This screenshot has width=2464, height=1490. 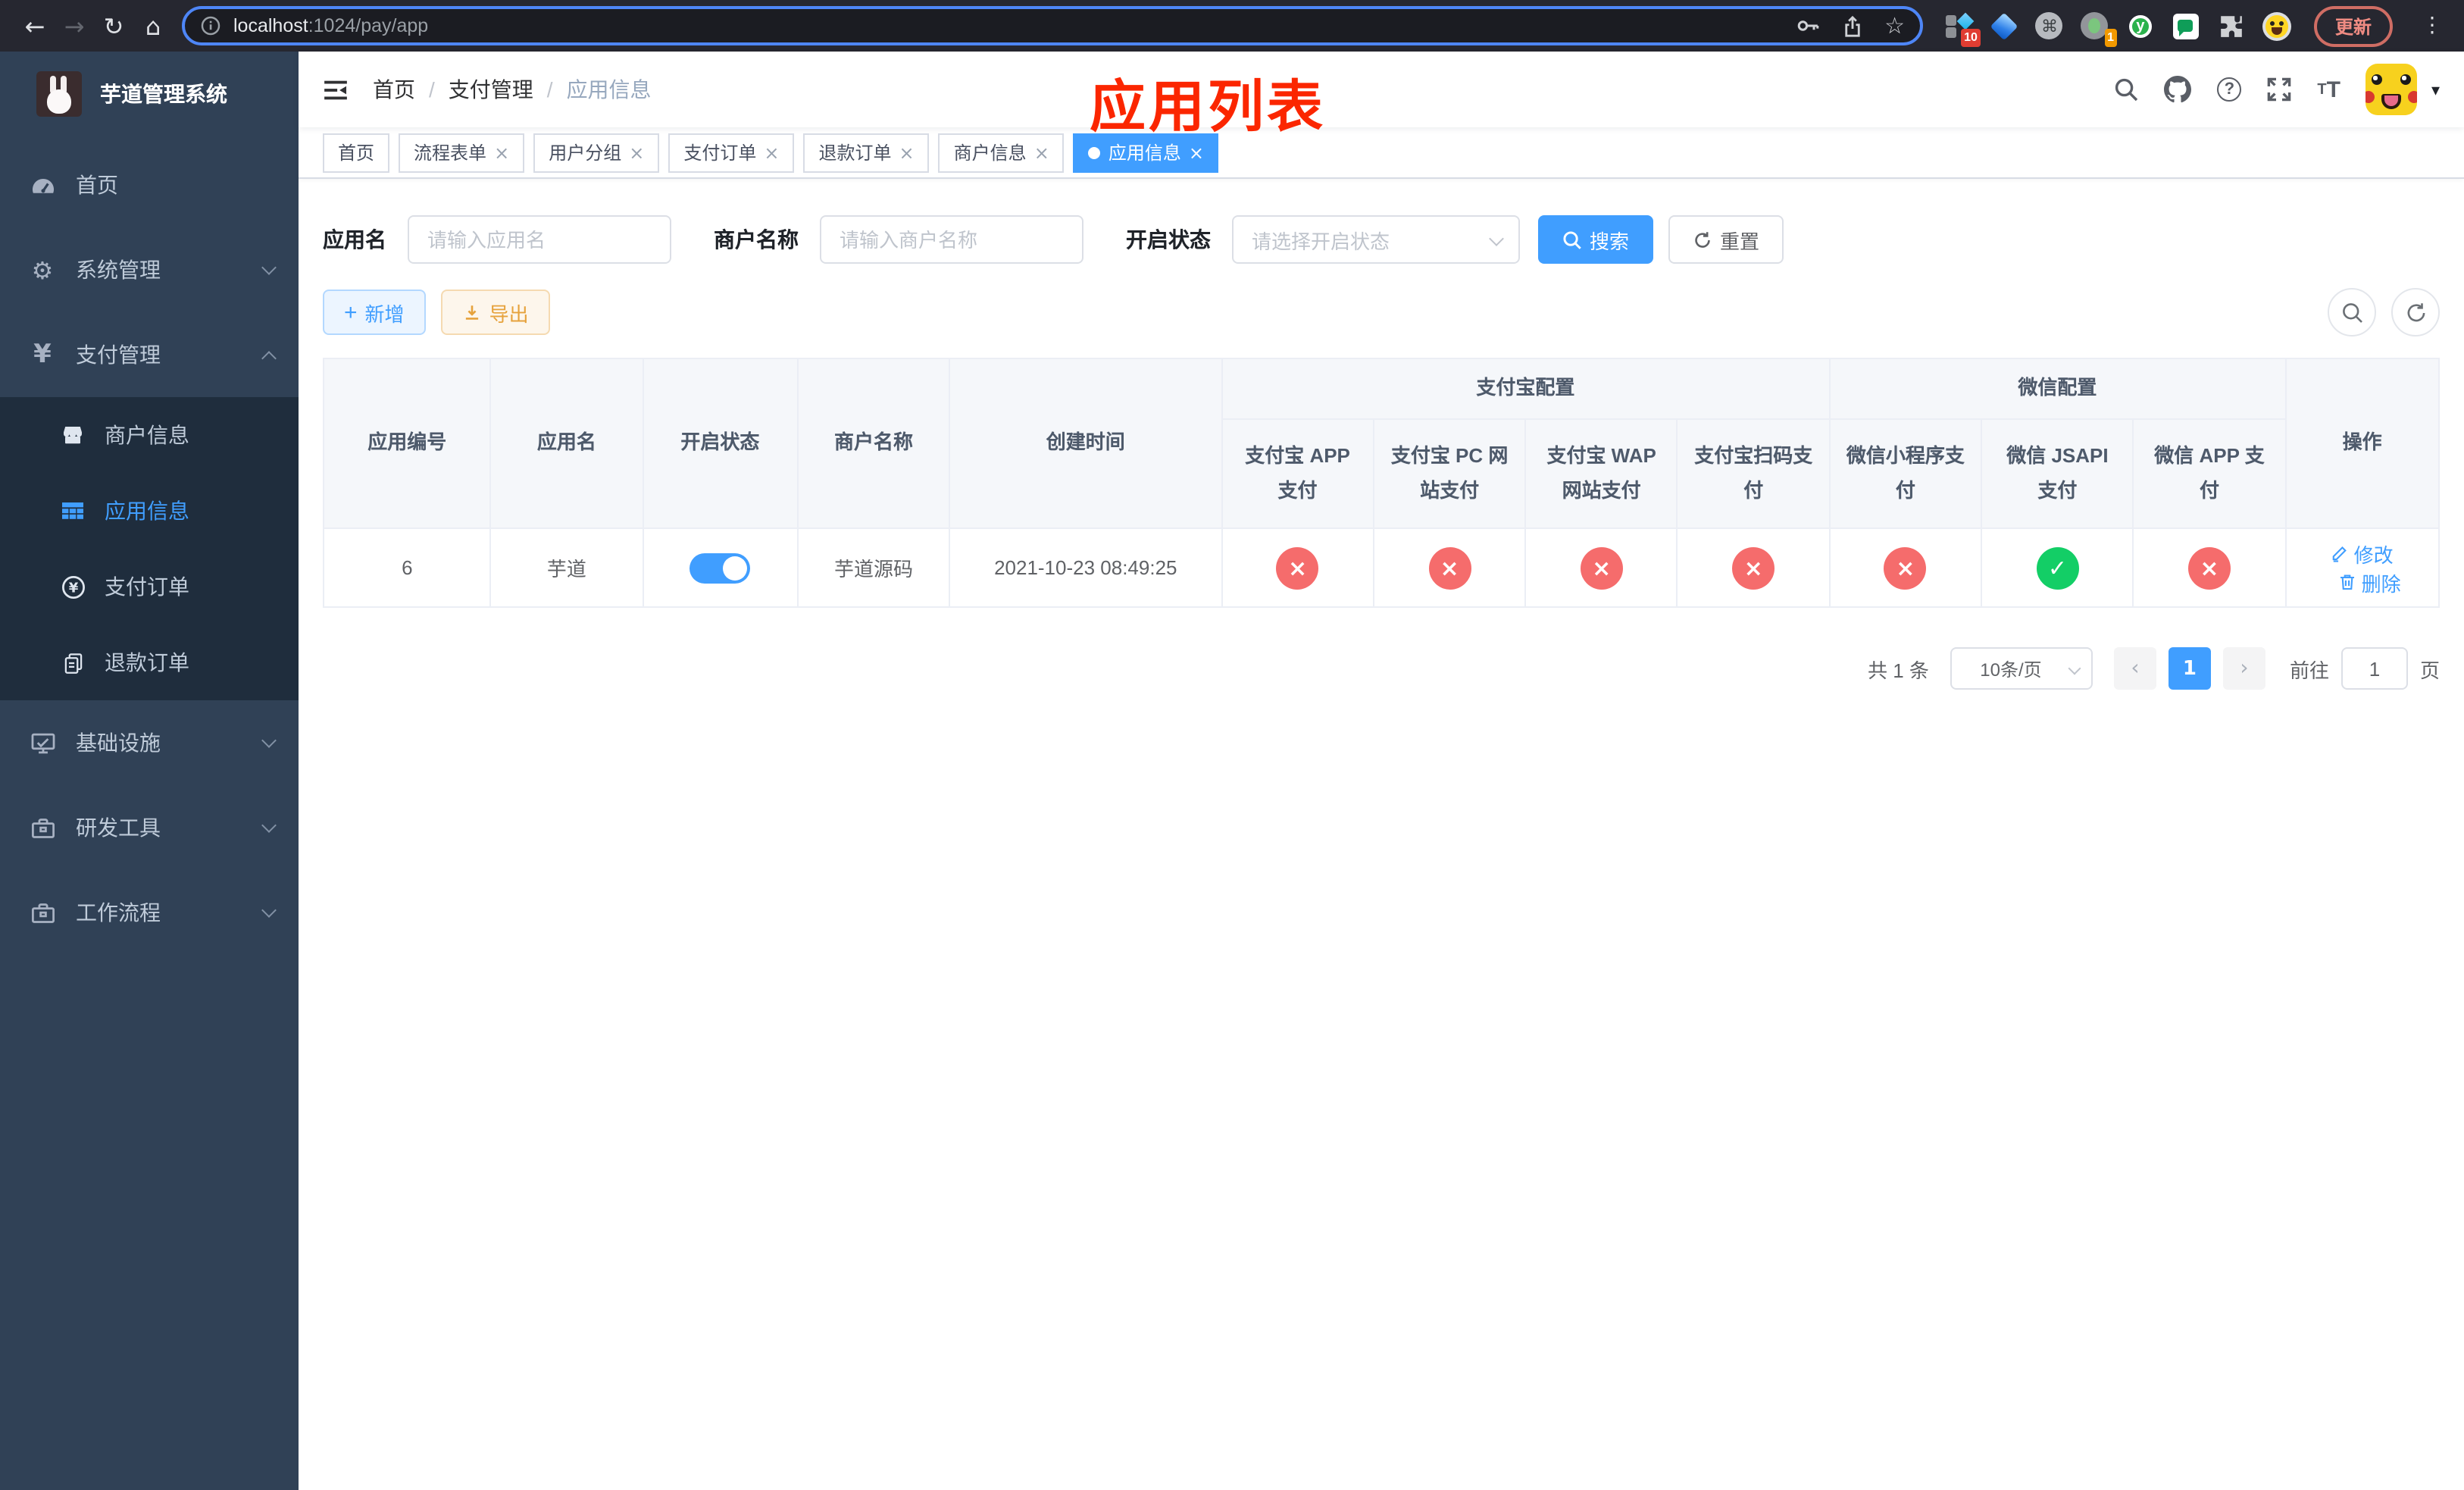 What do you see at coordinates (2374, 669) in the screenshot?
I see `goto-page-input` at bounding box center [2374, 669].